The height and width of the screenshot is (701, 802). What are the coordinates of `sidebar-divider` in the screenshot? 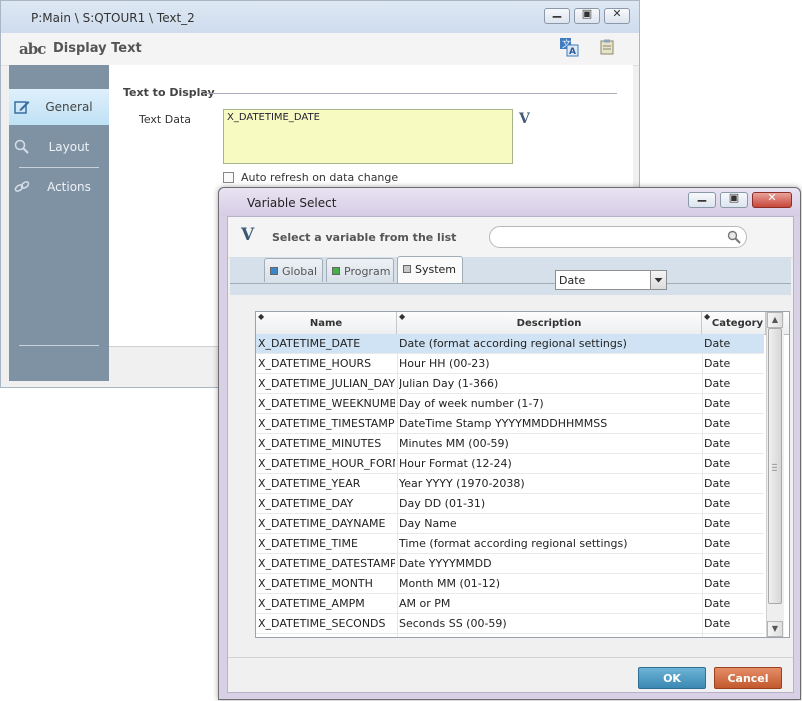 It's located at (59, 345).